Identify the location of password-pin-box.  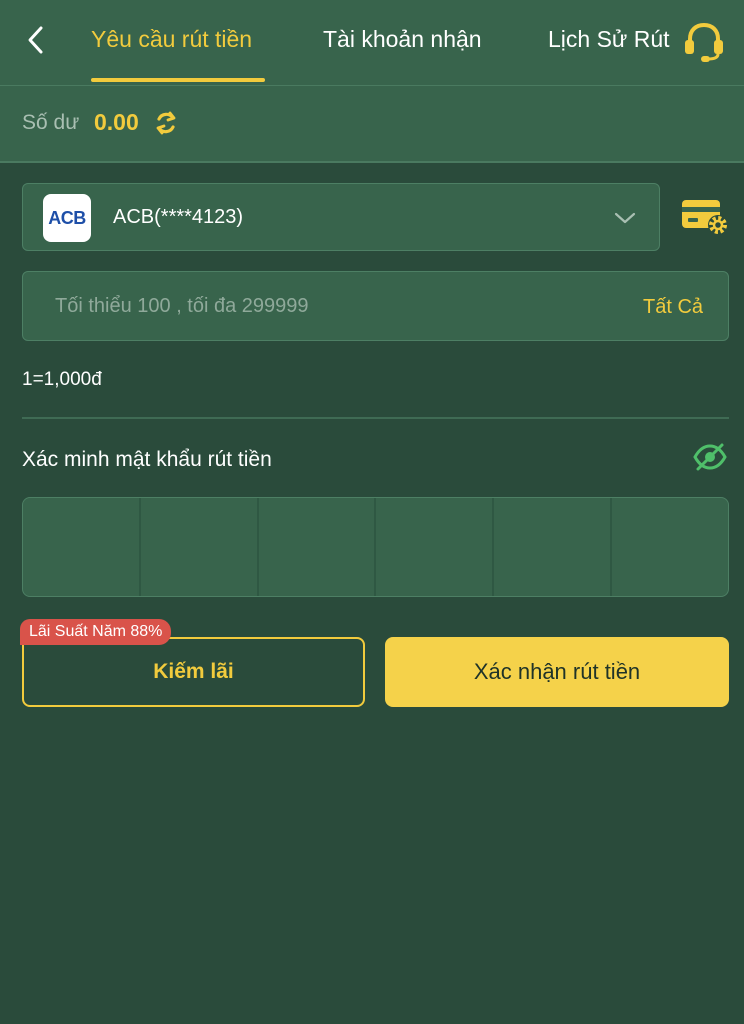
(375, 547).